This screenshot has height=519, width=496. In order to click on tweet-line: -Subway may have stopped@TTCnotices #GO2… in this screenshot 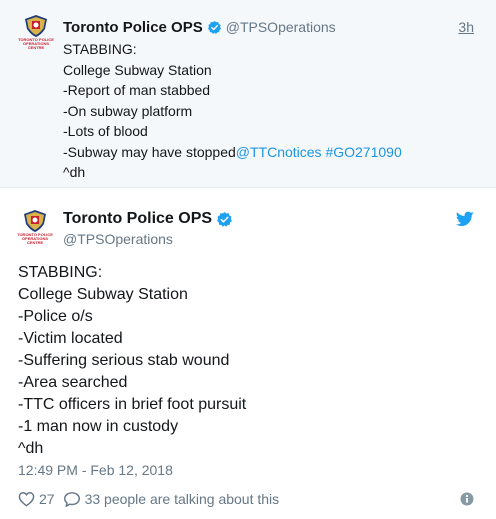, I will do `click(273, 152)`.